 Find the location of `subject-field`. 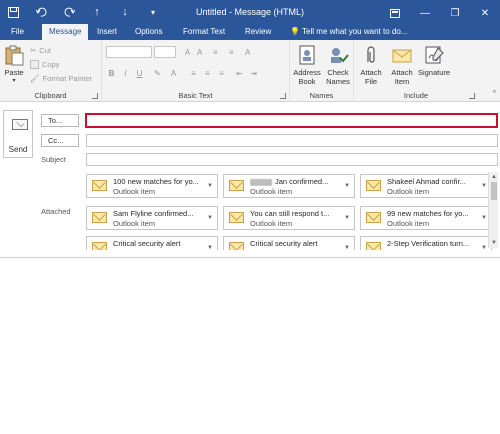

subject-field is located at coordinates (292, 159).